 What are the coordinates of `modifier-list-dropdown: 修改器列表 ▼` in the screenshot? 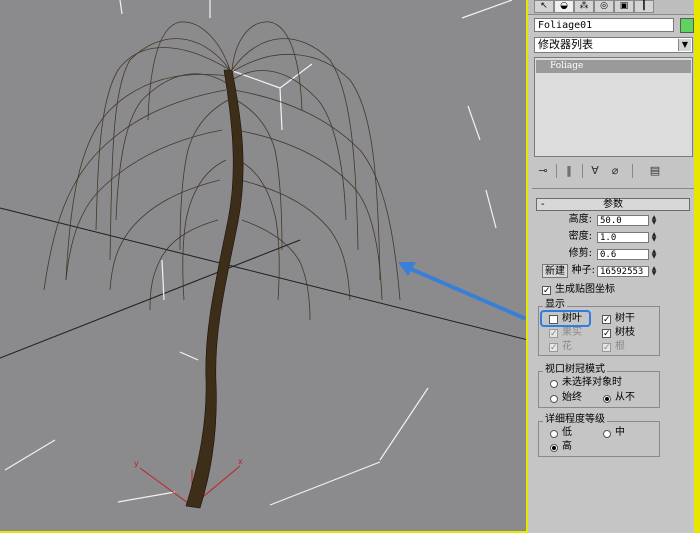 It's located at (613, 45).